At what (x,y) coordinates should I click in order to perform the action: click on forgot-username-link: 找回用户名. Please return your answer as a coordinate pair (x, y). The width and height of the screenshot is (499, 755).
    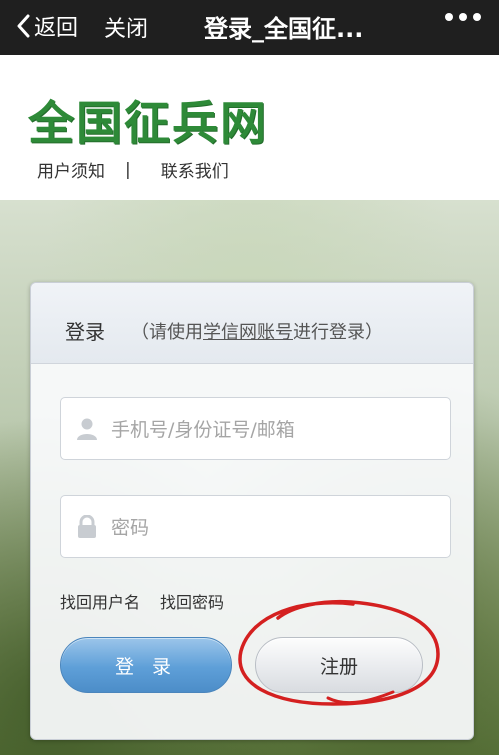
    Looking at the image, I should click on (100, 601).